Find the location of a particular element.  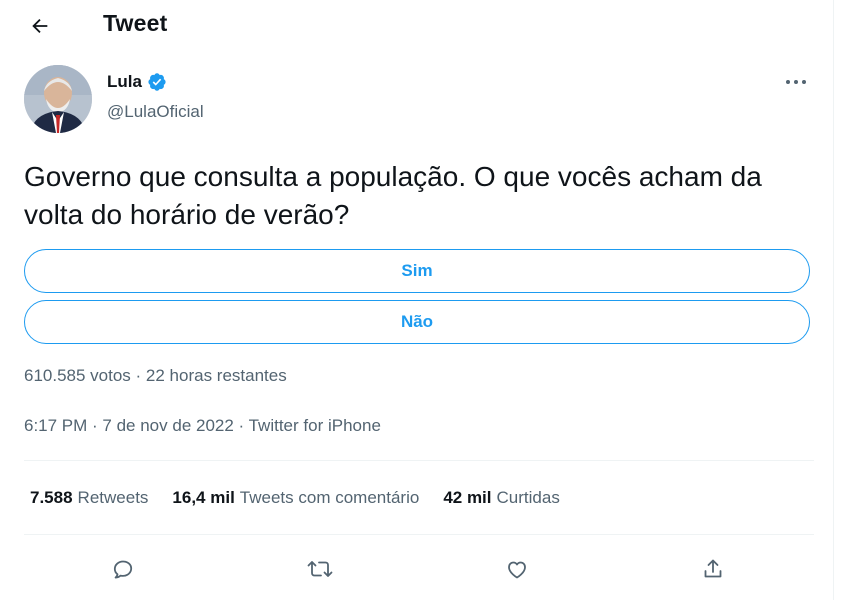

author-name-row: Lula is located at coordinates (137, 82).